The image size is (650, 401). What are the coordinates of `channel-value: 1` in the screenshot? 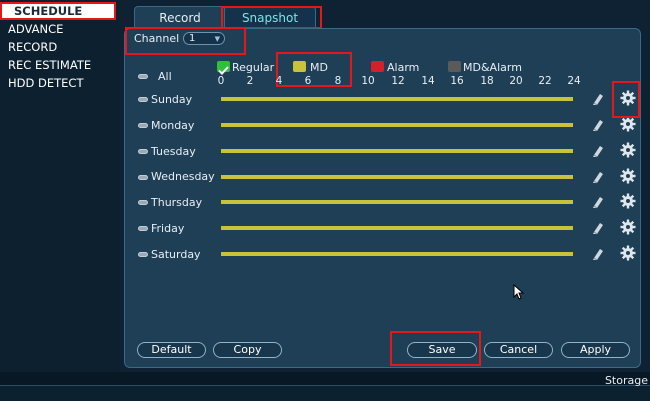 It's located at (192, 38).